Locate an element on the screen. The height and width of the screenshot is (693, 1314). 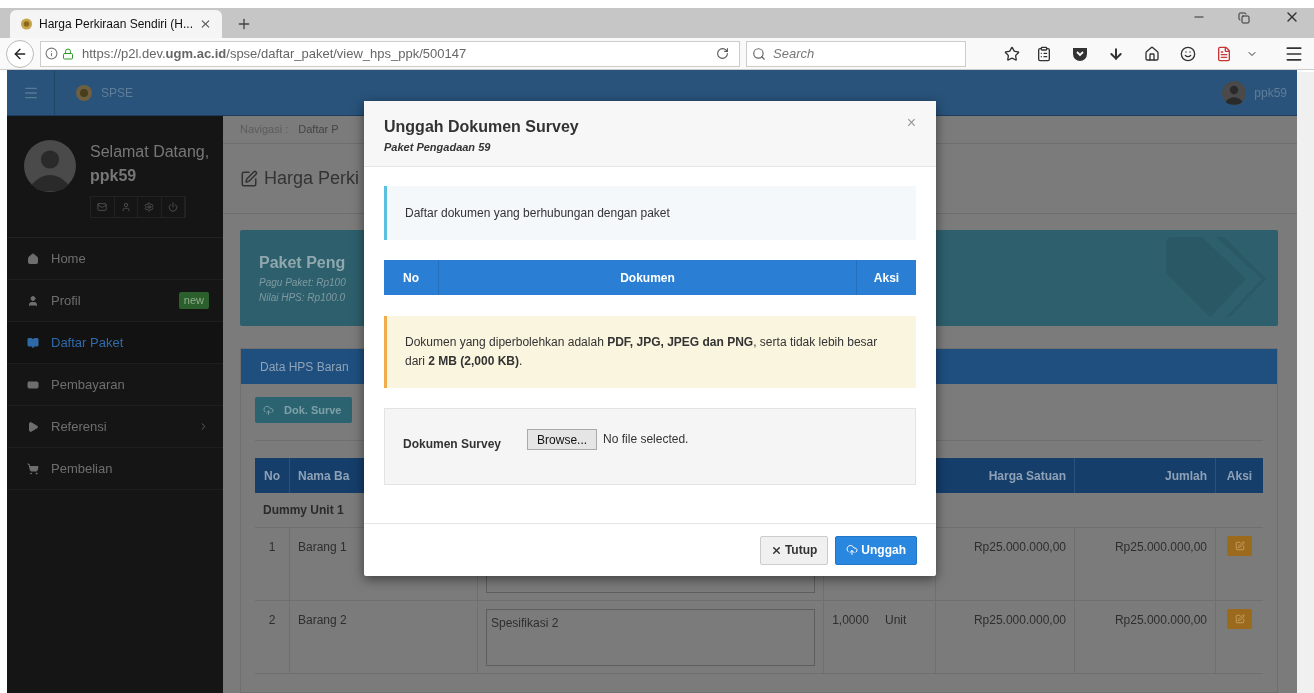
pagu-text: Pagu Paket: Rp100 is located at coordinates (302, 283).